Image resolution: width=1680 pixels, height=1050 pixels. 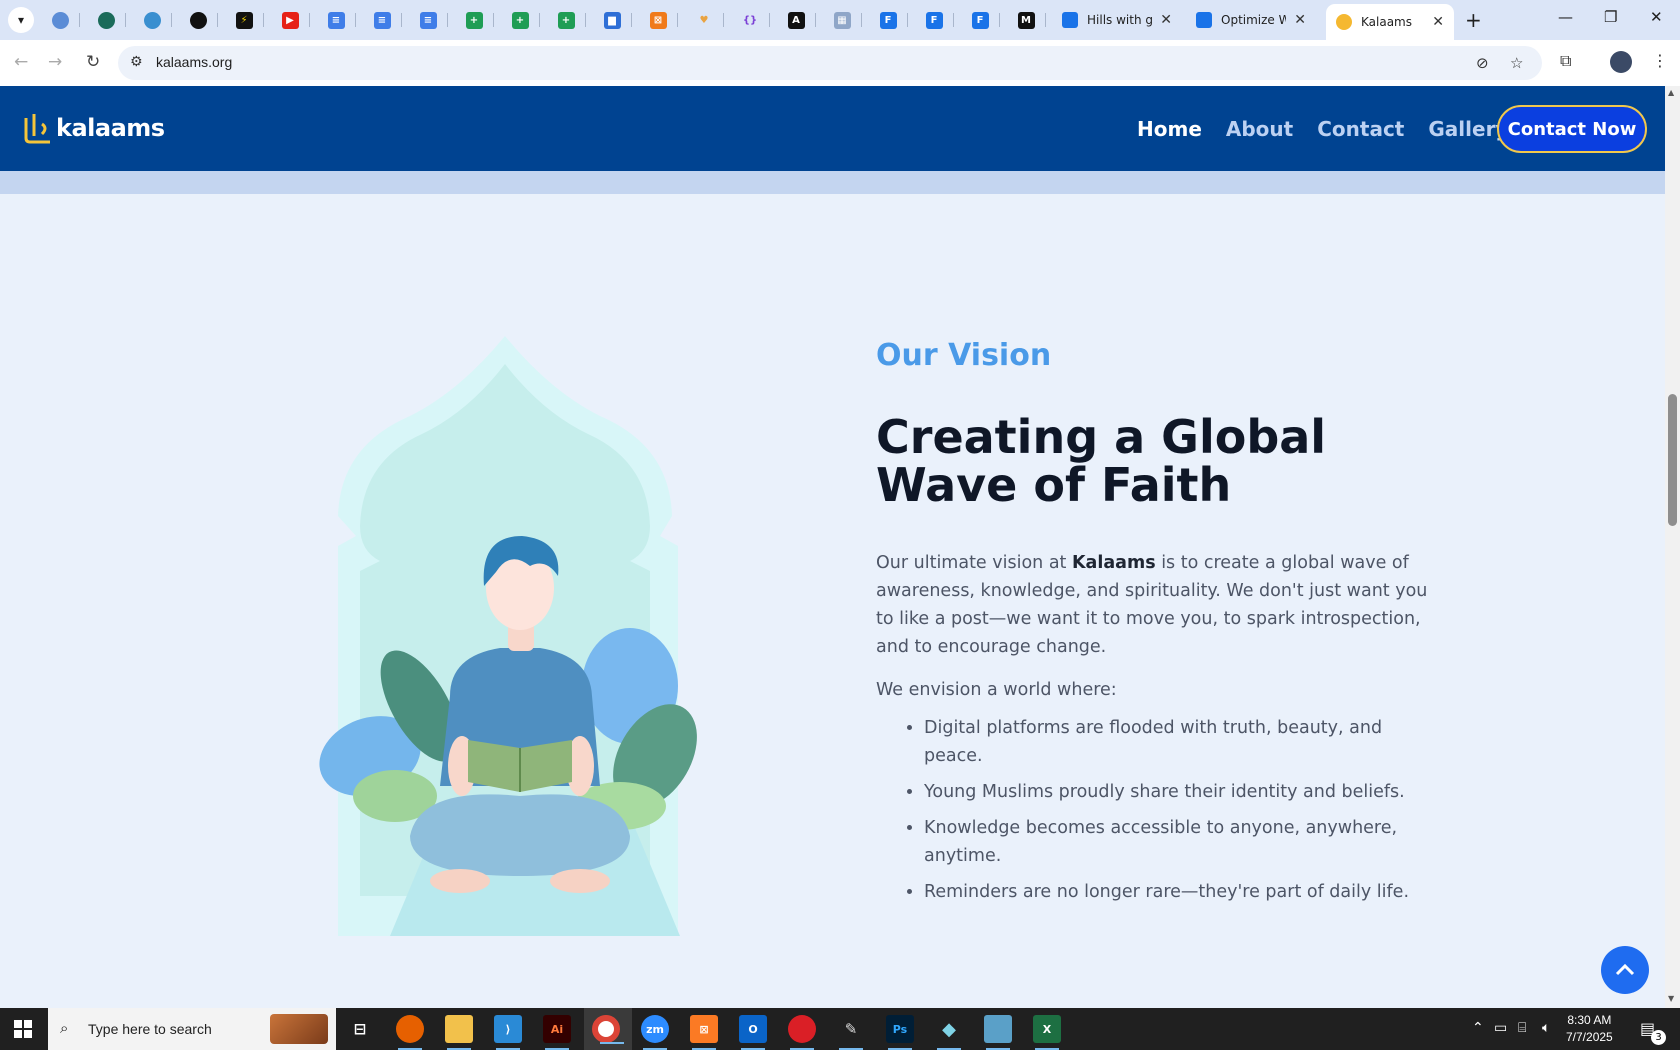 What do you see at coordinates (1386, 22) in the screenshot?
I see `tab-title: Kalaams` at bounding box center [1386, 22].